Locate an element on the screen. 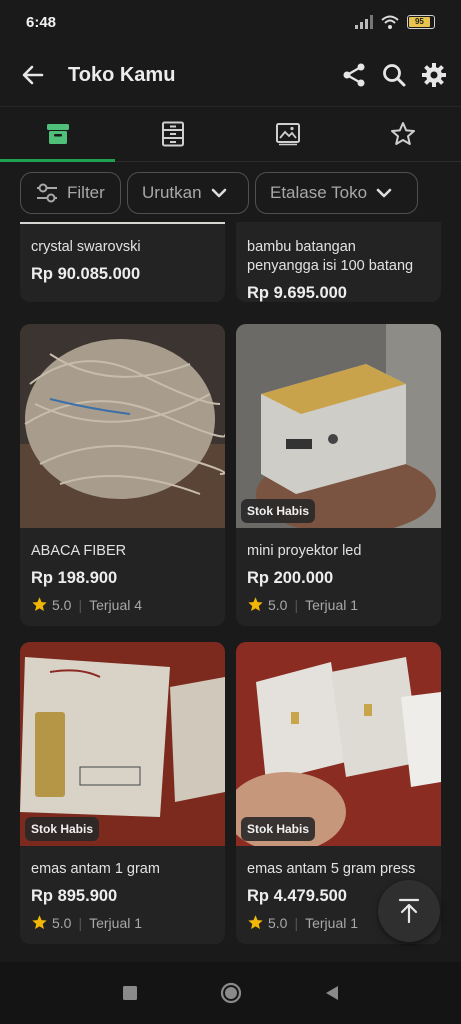 This screenshot has height=1024, width=461. product-name: crystal swarovski is located at coordinates (86, 247).